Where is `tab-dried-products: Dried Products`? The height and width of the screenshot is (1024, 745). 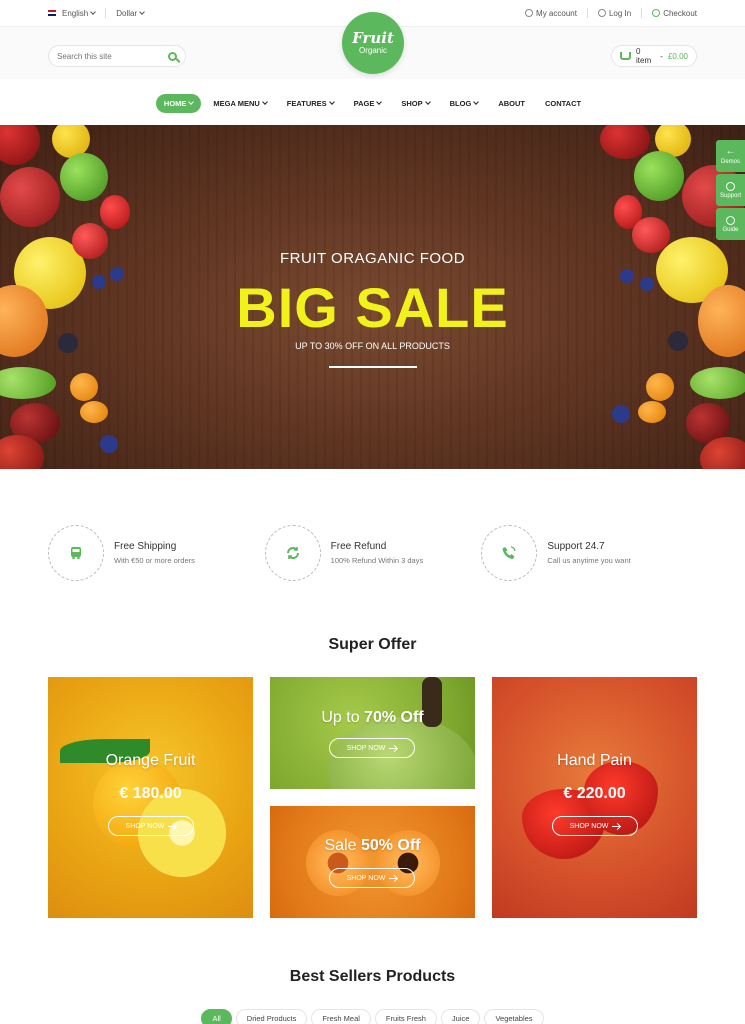
tab-dried-products: Dried Products is located at coordinates (271, 1016).